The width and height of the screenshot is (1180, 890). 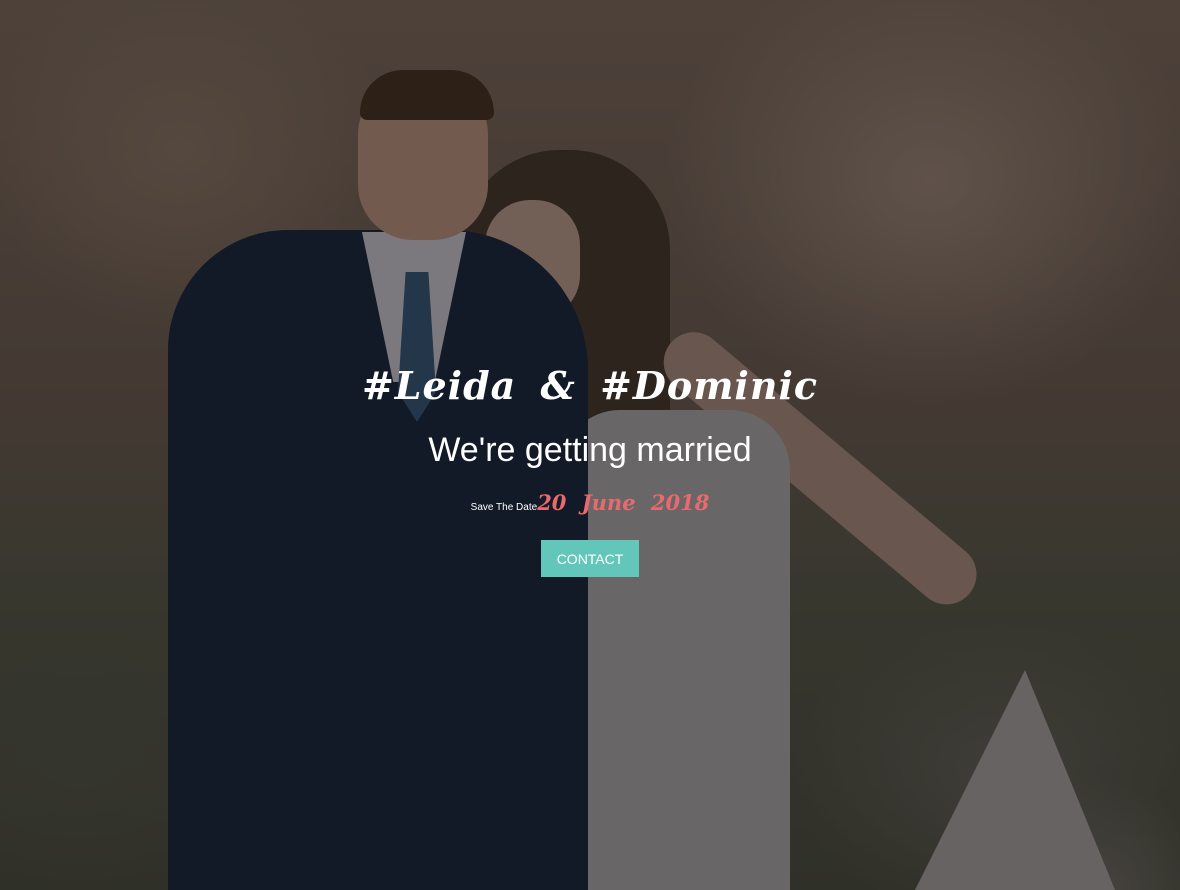 I want to click on contact-button: CONTACT, so click(x=590, y=558).